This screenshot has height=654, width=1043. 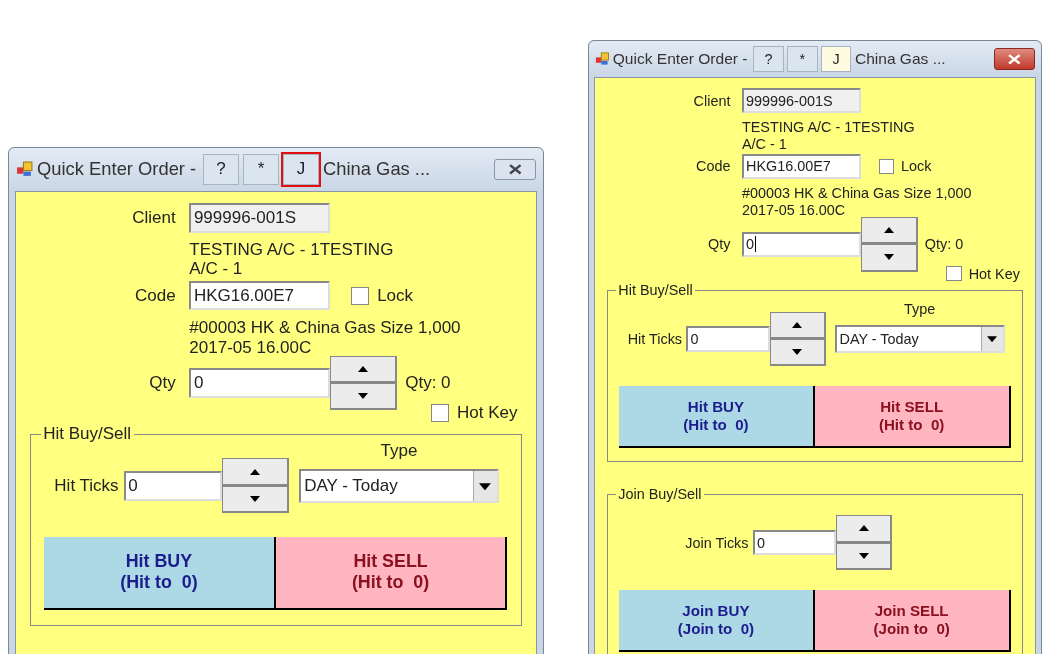 What do you see at coordinates (912, 621) in the screenshot?
I see `sell-button: Join SELL (Join to 0)` at bounding box center [912, 621].